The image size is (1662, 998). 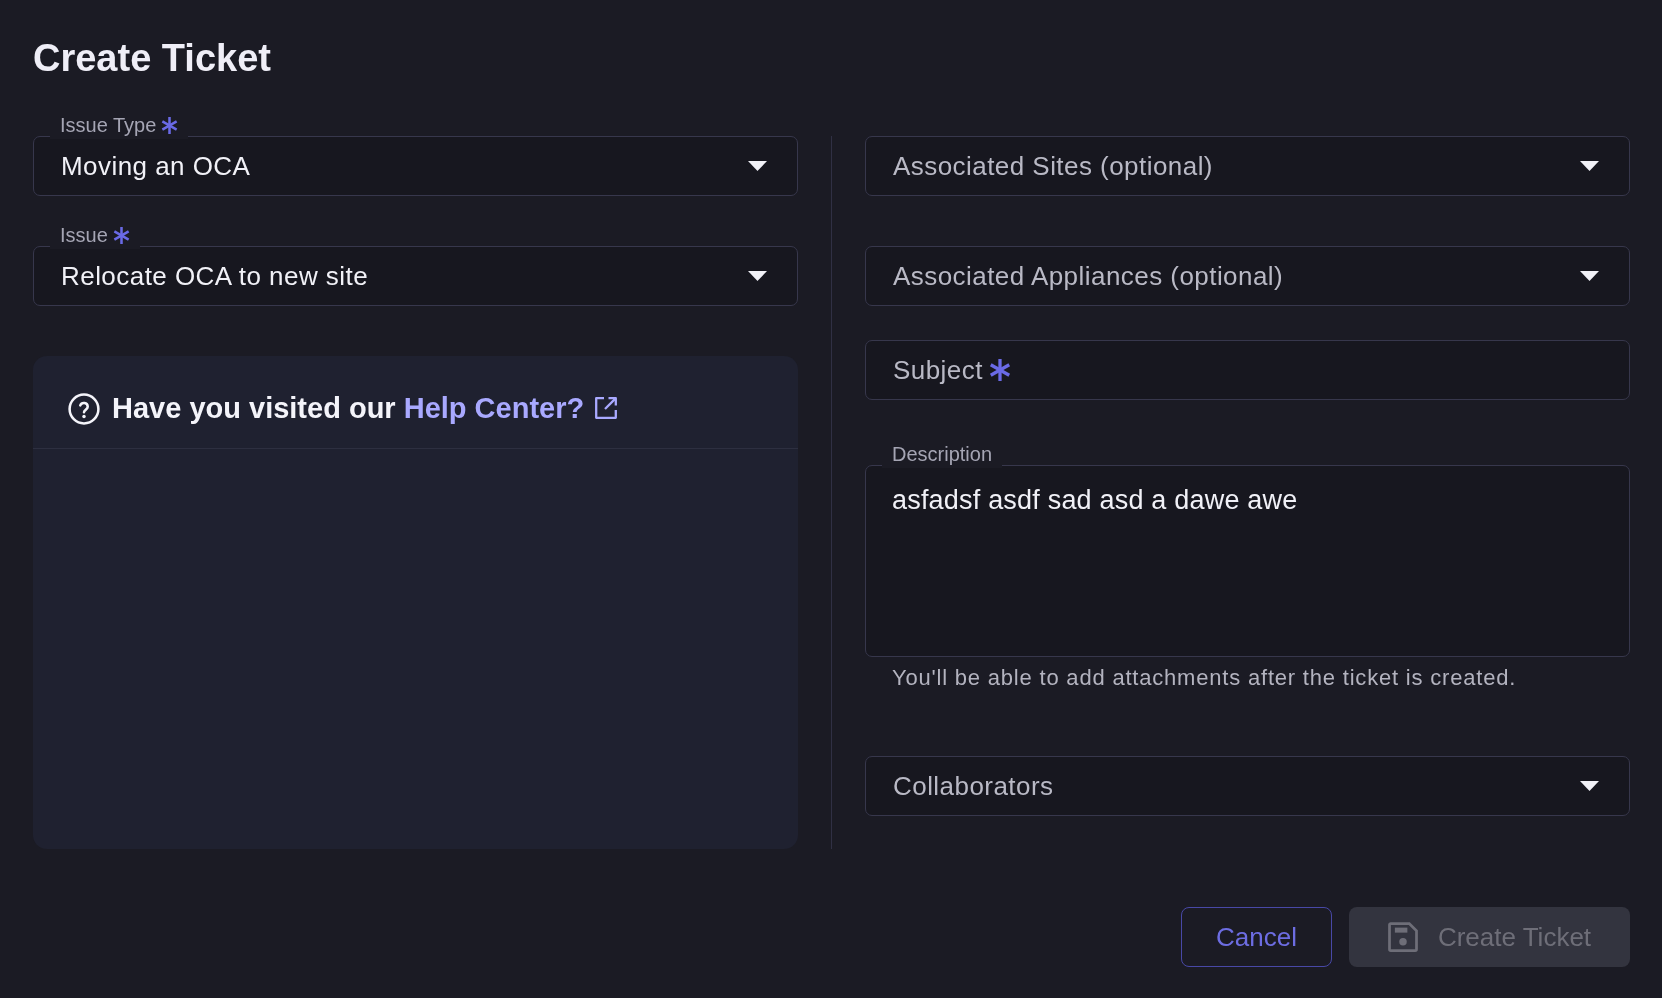 I want to click on select-field: Associated Sites (optional), so click(x=1247, y=166).